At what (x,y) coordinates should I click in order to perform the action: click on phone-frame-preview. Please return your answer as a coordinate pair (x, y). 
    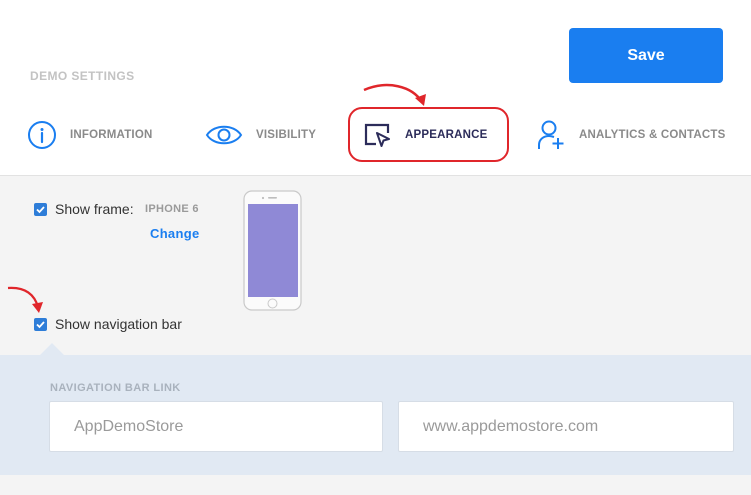
    Looking at the image, I should click on (272, 250).